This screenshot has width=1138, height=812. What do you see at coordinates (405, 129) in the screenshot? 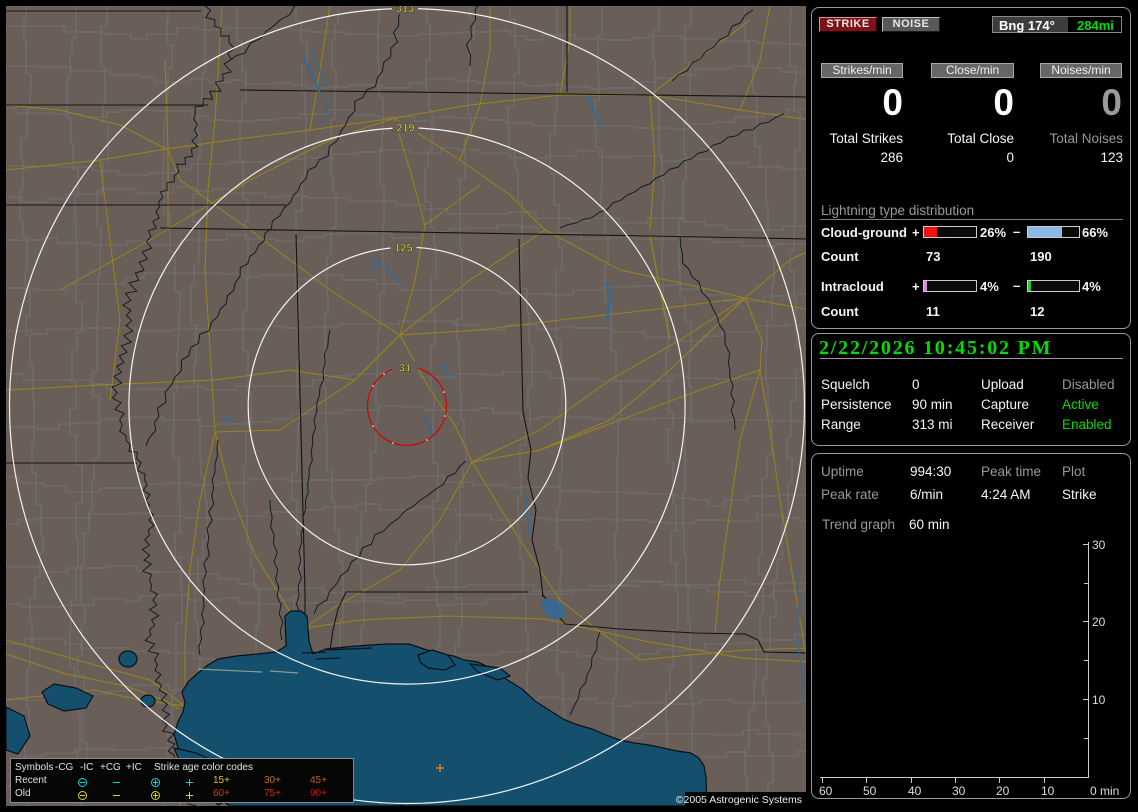
I see `svg-text: 219` at bounding box center [405, 129].